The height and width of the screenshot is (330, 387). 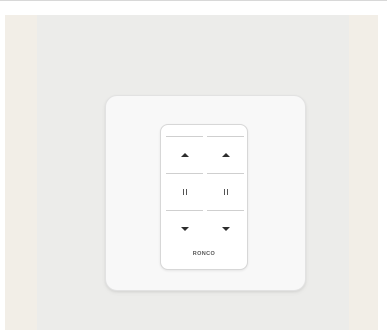 What do you see at coordinates (204, 254) in the screenshot?
I see `brand-label: RONCO` at bounding box center [204, 254].